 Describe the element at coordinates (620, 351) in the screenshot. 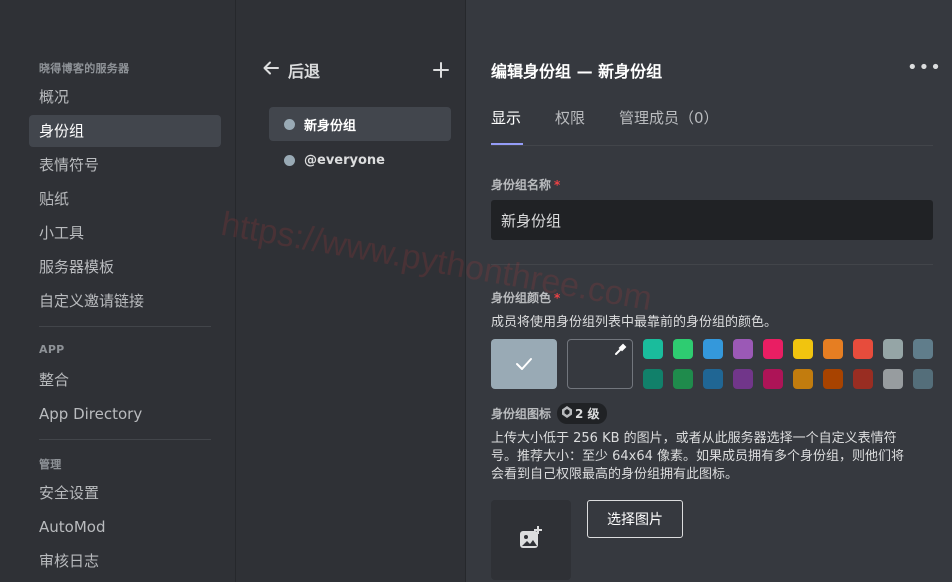

I see `eyedropper-icon` at that location.